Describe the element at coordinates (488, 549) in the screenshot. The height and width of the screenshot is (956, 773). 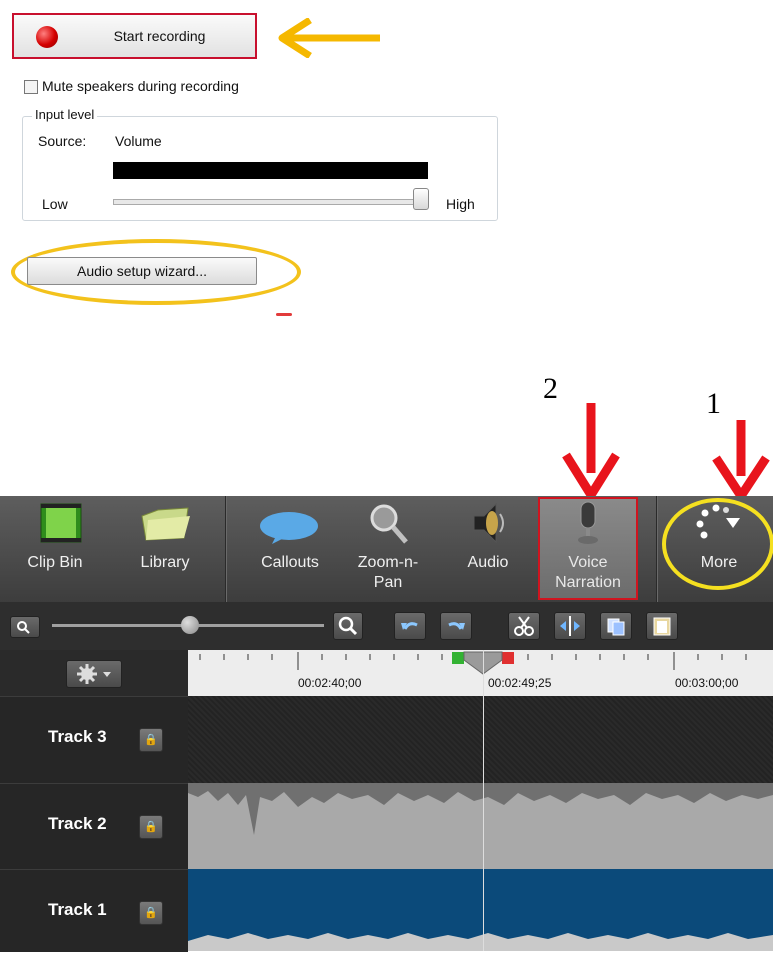
I see `audio-button: Audio` at that location.